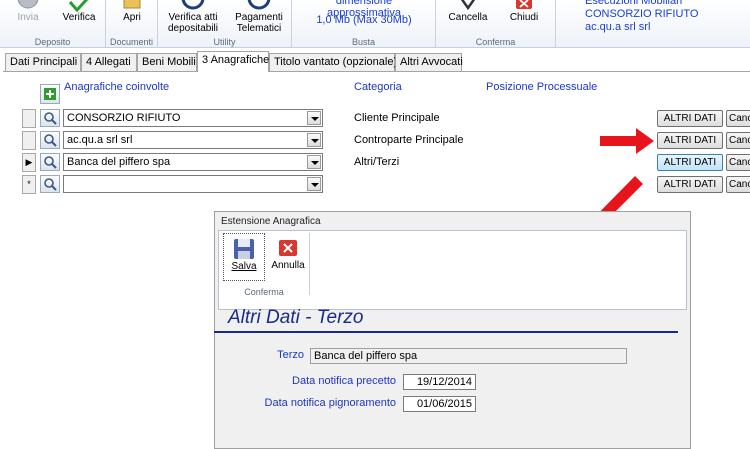 This screenshot has width=750, height=449. I want to click on info-line2: CONSORZIO RIFIUTO, so click(642, 14).